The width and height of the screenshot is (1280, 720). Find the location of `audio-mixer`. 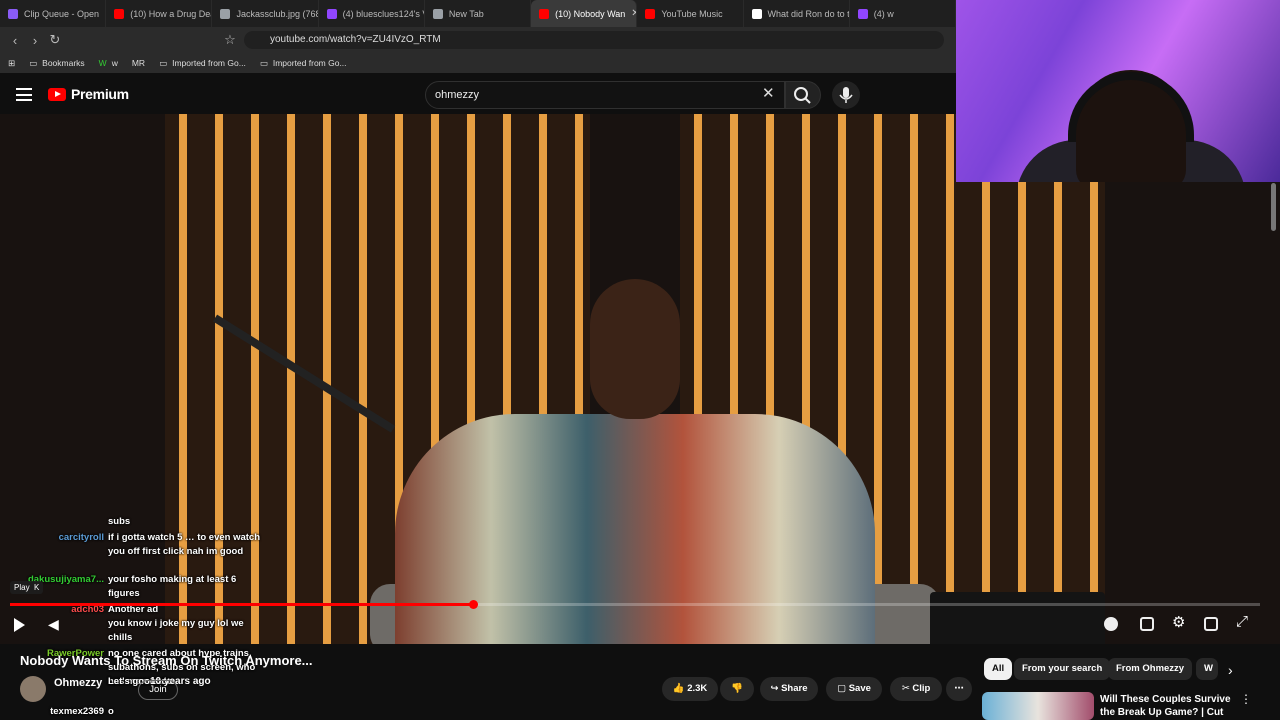

audio-mixer is located at coordinates (1017, 618).